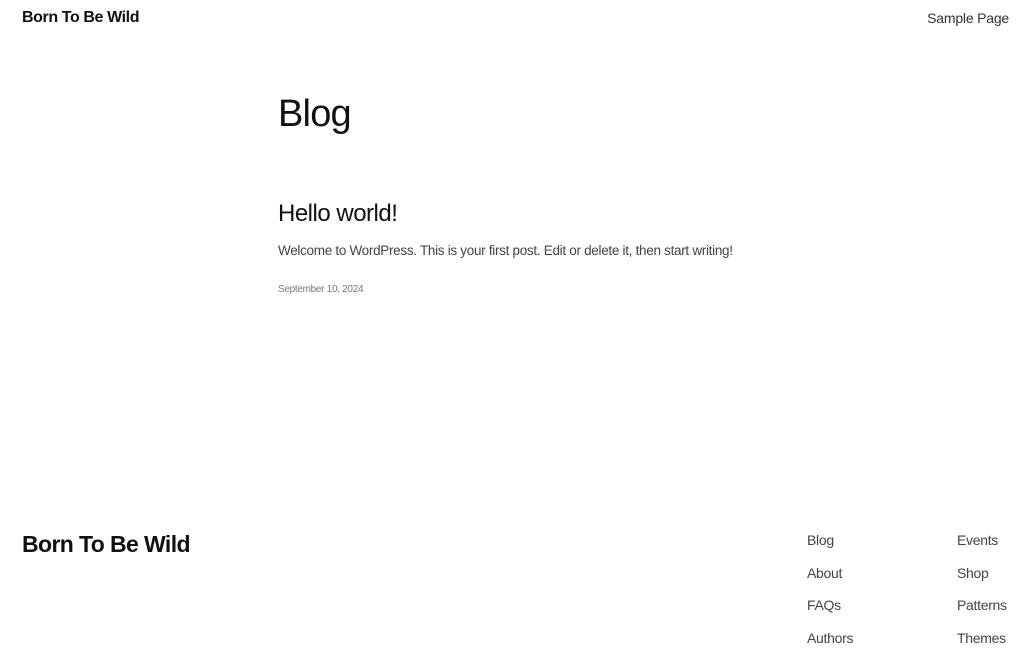 This screenshot has height=662, width=1024. What do you see at coordinates (106, 544) in the screenshot?
I see `footer-site-title-link: Born To Be Wild` at bounding box center [106, 544].